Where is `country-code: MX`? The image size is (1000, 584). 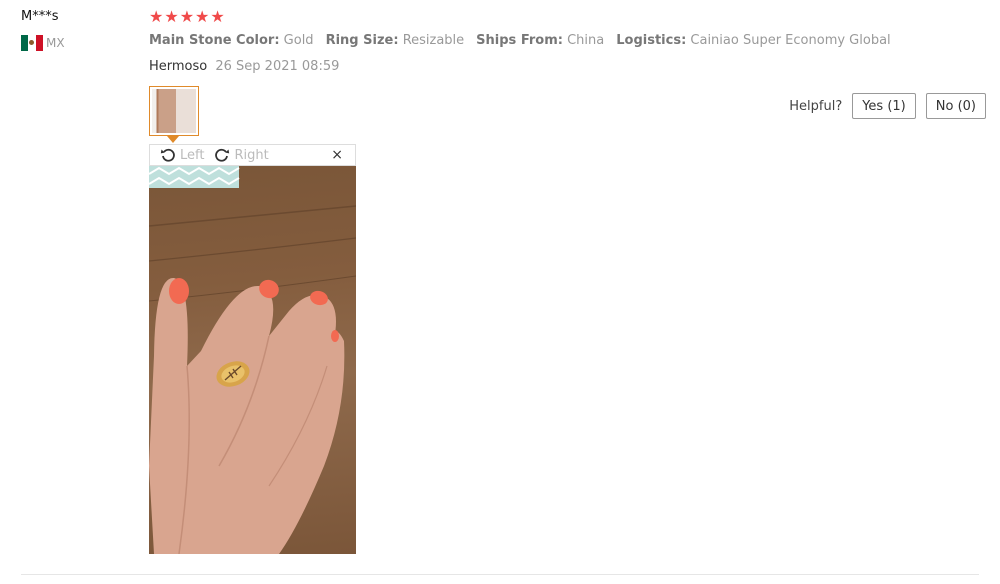
country-code: MX is located at coordinates (55, 43).